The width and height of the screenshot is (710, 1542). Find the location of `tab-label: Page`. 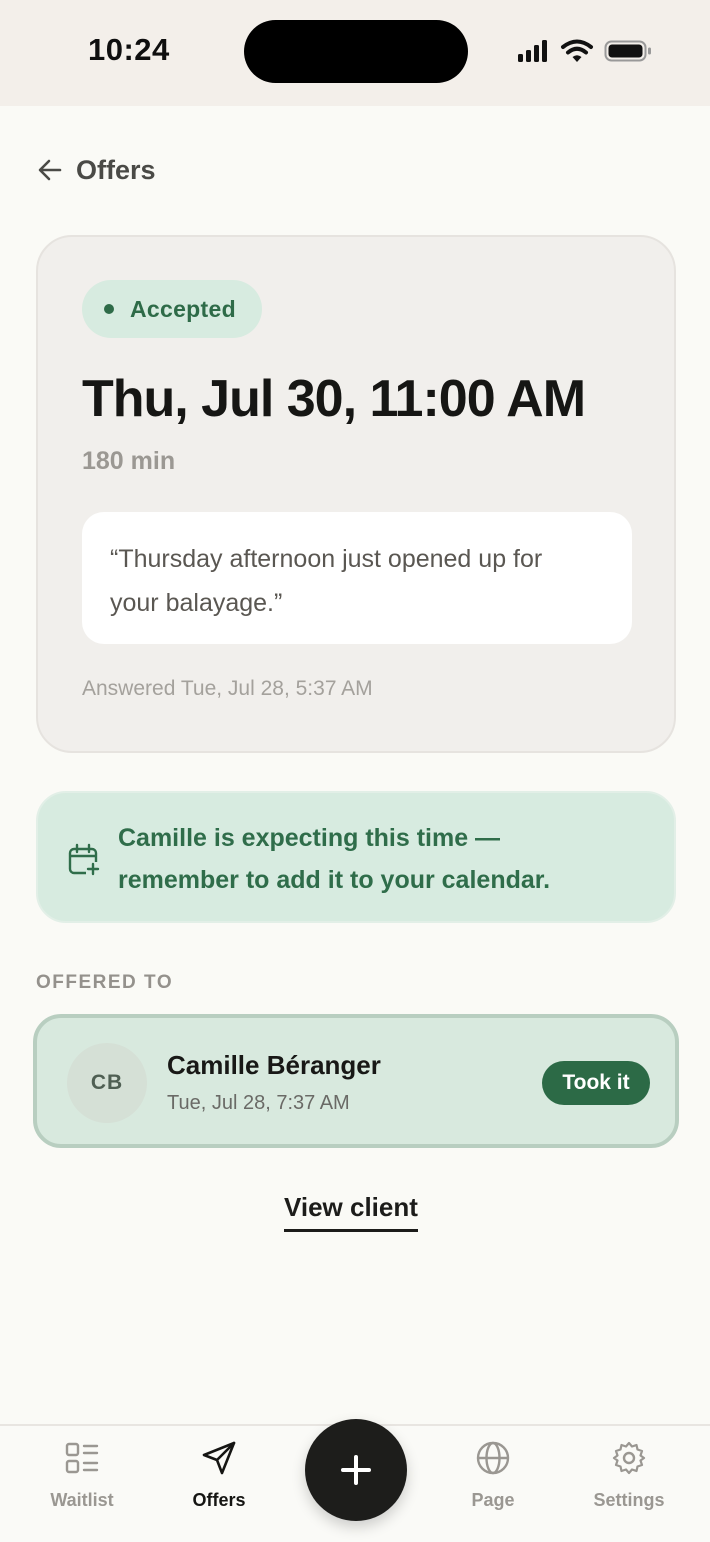

tab-label: Page is located at coordinates (493, 1500).